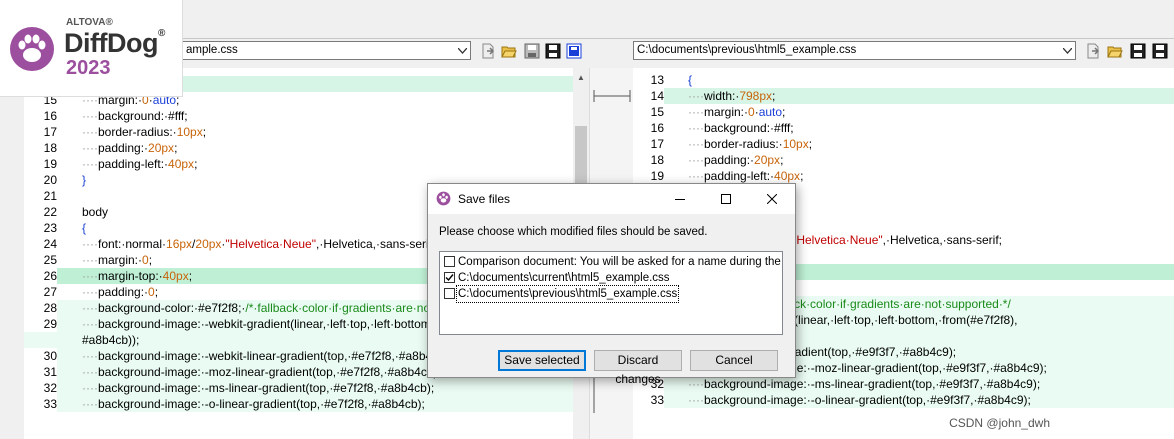  Describe the element at coordinates (212, 50) in the screenshot. I see `left-path-text: ample.css` at that location.